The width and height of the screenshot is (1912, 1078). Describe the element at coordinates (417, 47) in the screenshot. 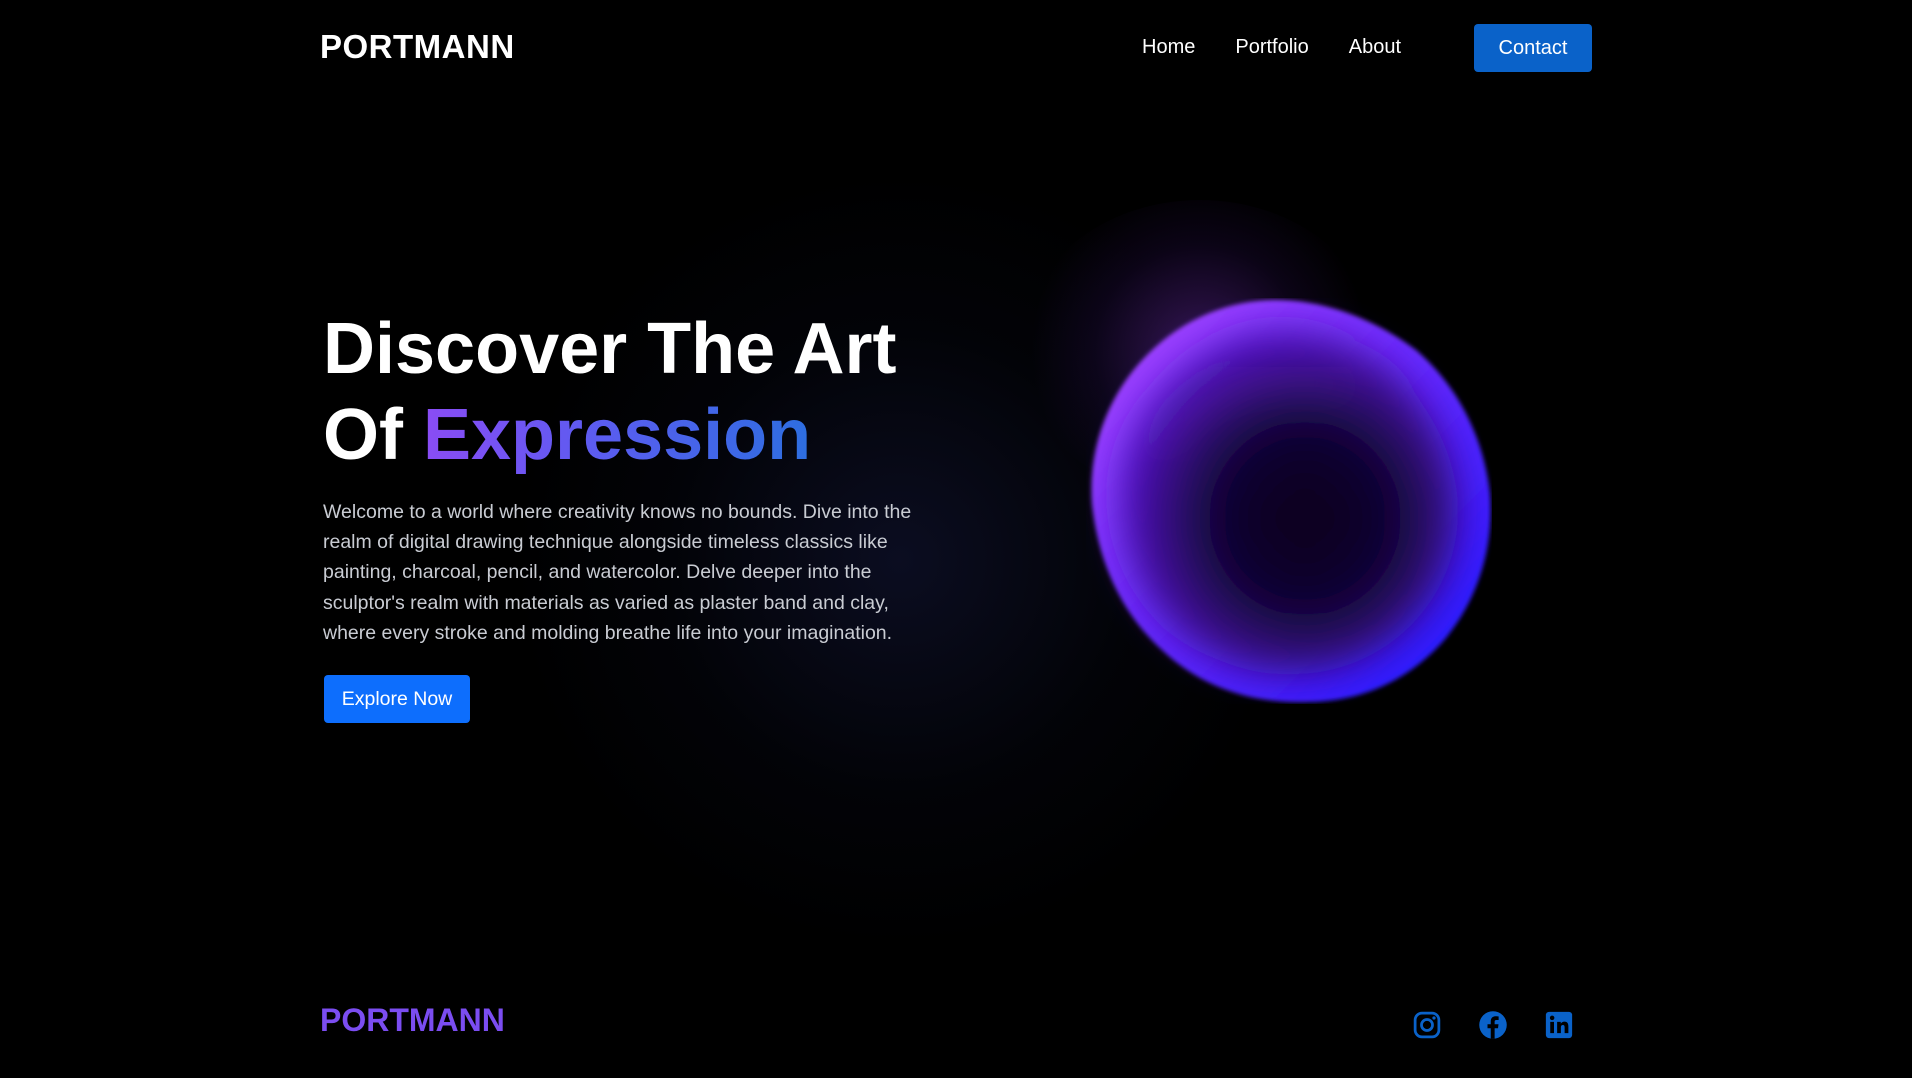

I see `brand-logo: PORTMANN` at that location.